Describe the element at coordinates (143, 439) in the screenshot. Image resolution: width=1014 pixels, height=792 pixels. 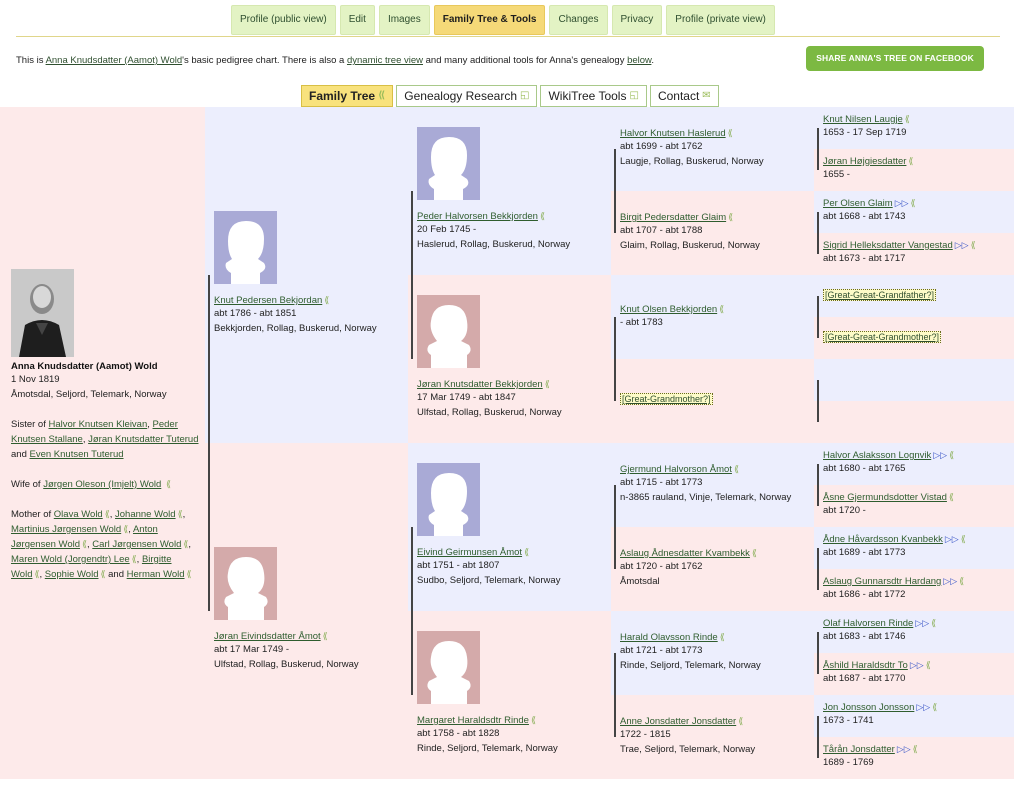
I see `sibling-link: Jøran Knutsdatter Tuterud` at that location.